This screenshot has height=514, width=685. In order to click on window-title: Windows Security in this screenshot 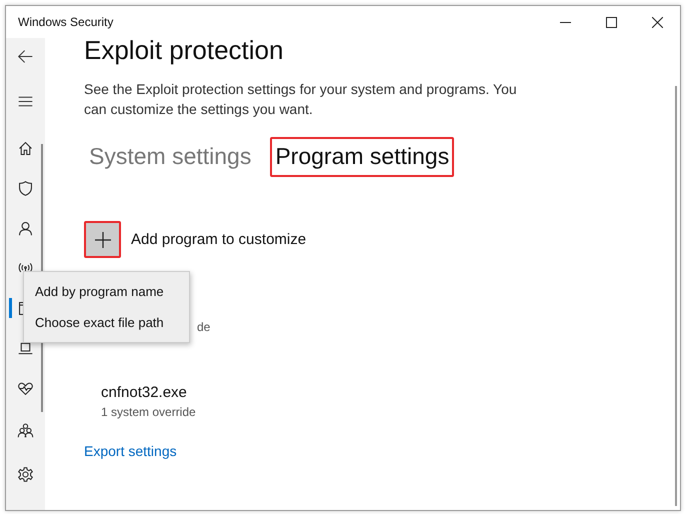, I will do `click(66, 22)`.